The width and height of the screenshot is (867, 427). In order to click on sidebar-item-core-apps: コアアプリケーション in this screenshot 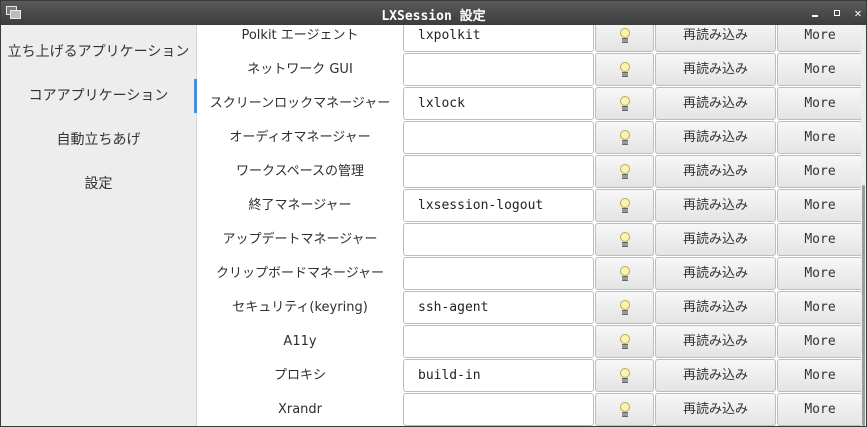, I will do `click(99, 96)`.